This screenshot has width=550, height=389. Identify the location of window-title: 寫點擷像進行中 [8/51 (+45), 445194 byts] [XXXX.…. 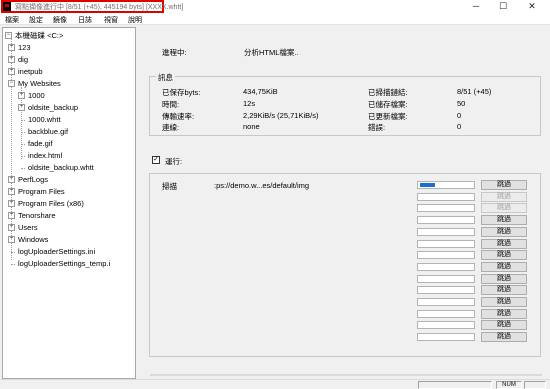
(99, 7).